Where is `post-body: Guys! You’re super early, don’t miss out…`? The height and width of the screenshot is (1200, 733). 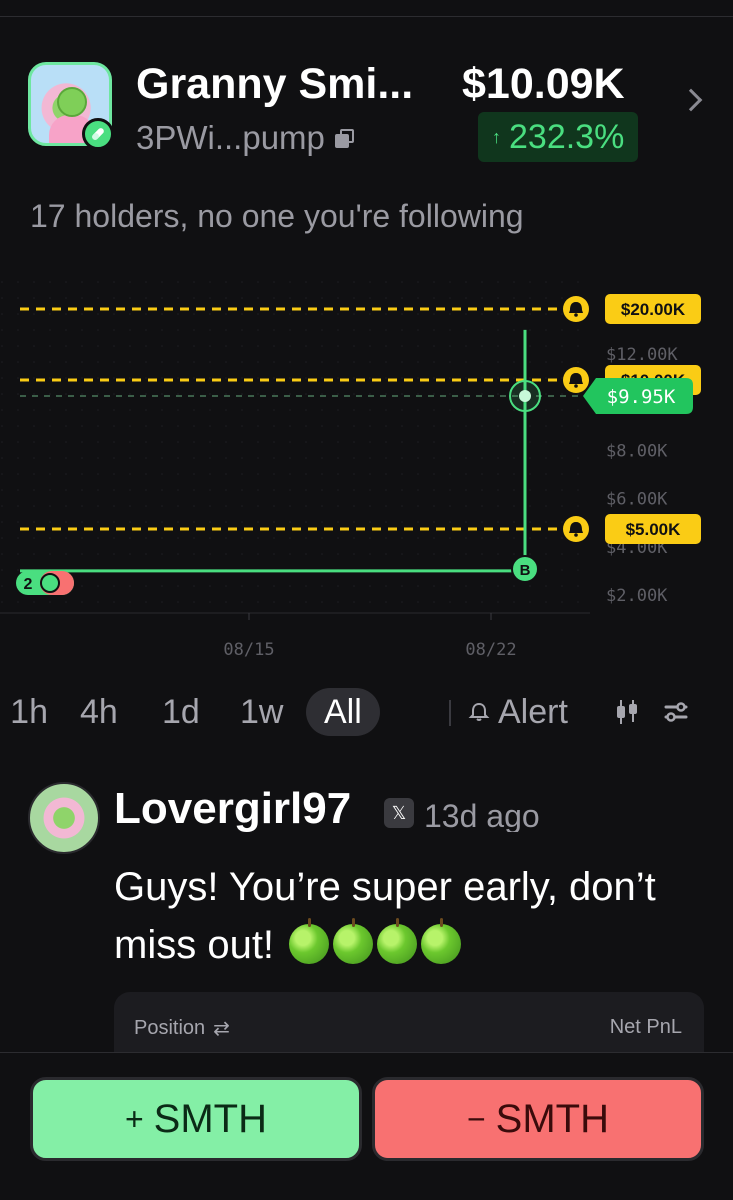 post-body: Guys! You’re super early, don’t miss out… is located at coordinates (414, 916).